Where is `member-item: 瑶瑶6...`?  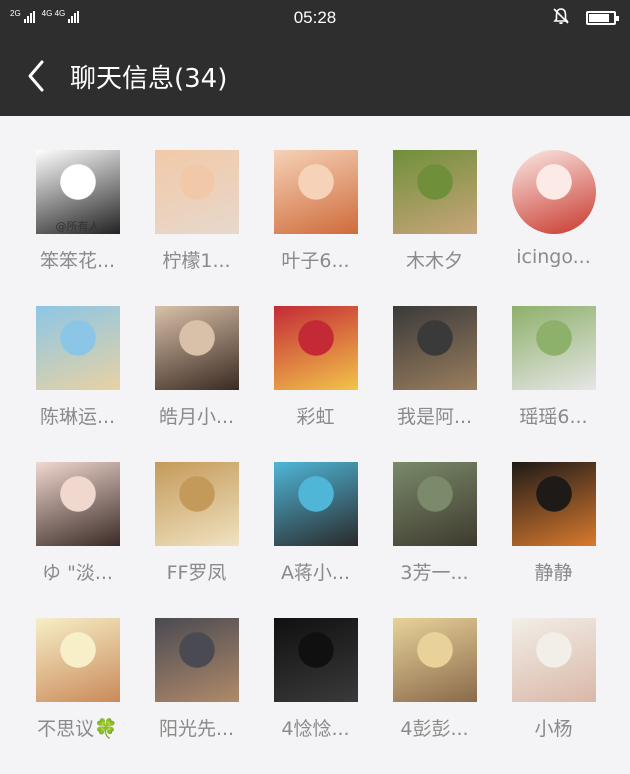 member-item: 瑶瑶6... is located at coordinates (553, 384).